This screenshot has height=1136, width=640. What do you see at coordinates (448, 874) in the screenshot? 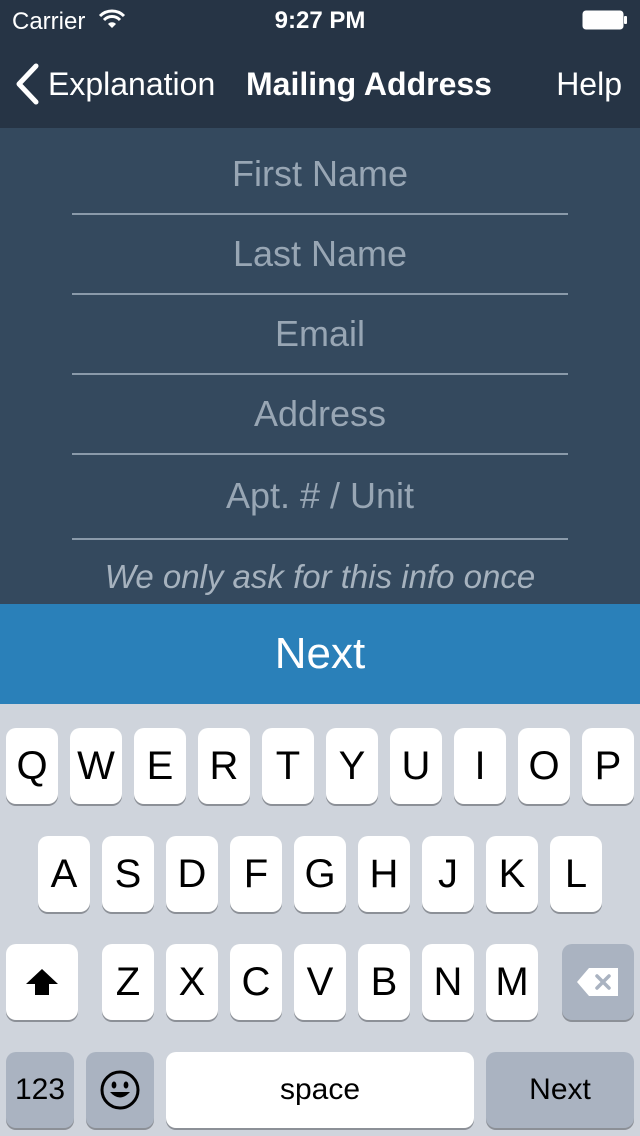
I see `key-j: J` at bounding box center [448, 874].